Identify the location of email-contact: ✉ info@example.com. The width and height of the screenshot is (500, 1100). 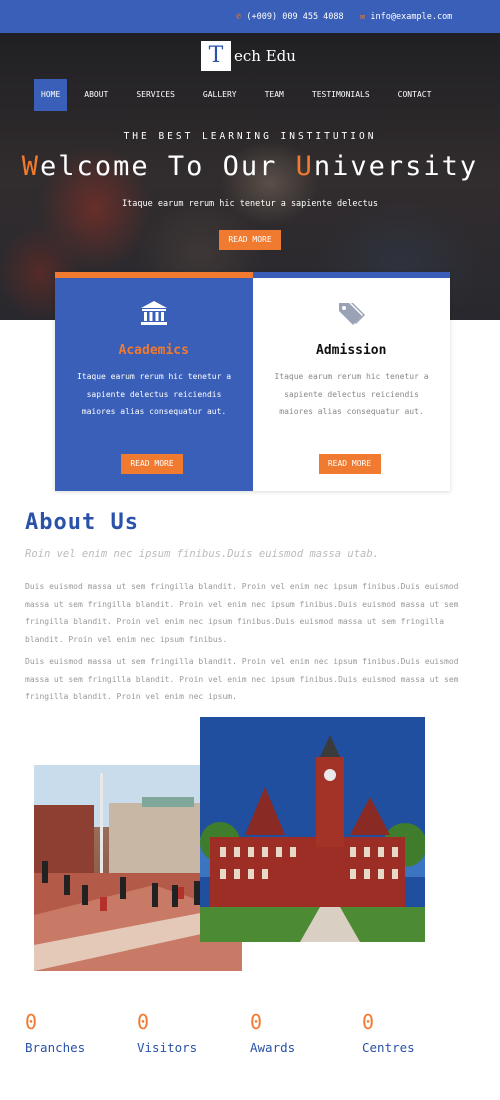
(406, 17).